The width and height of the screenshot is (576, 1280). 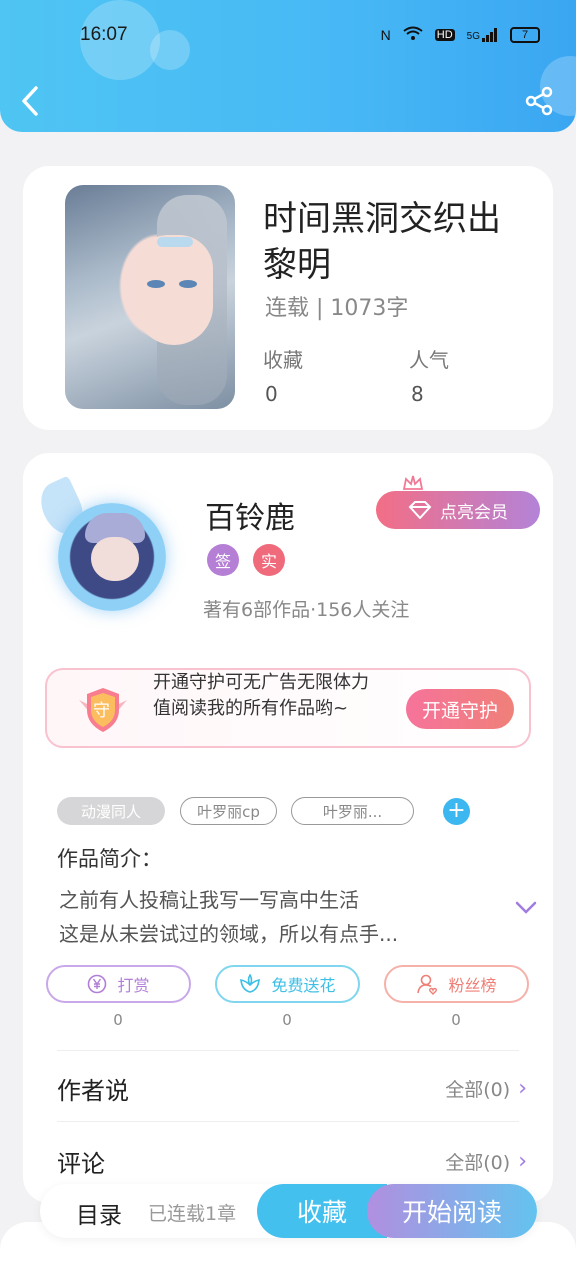 What do you see at coordinates (460, 709) in the screenshot?
I see `open-guard-button: 开通守护` at bounding box center [460, 709].